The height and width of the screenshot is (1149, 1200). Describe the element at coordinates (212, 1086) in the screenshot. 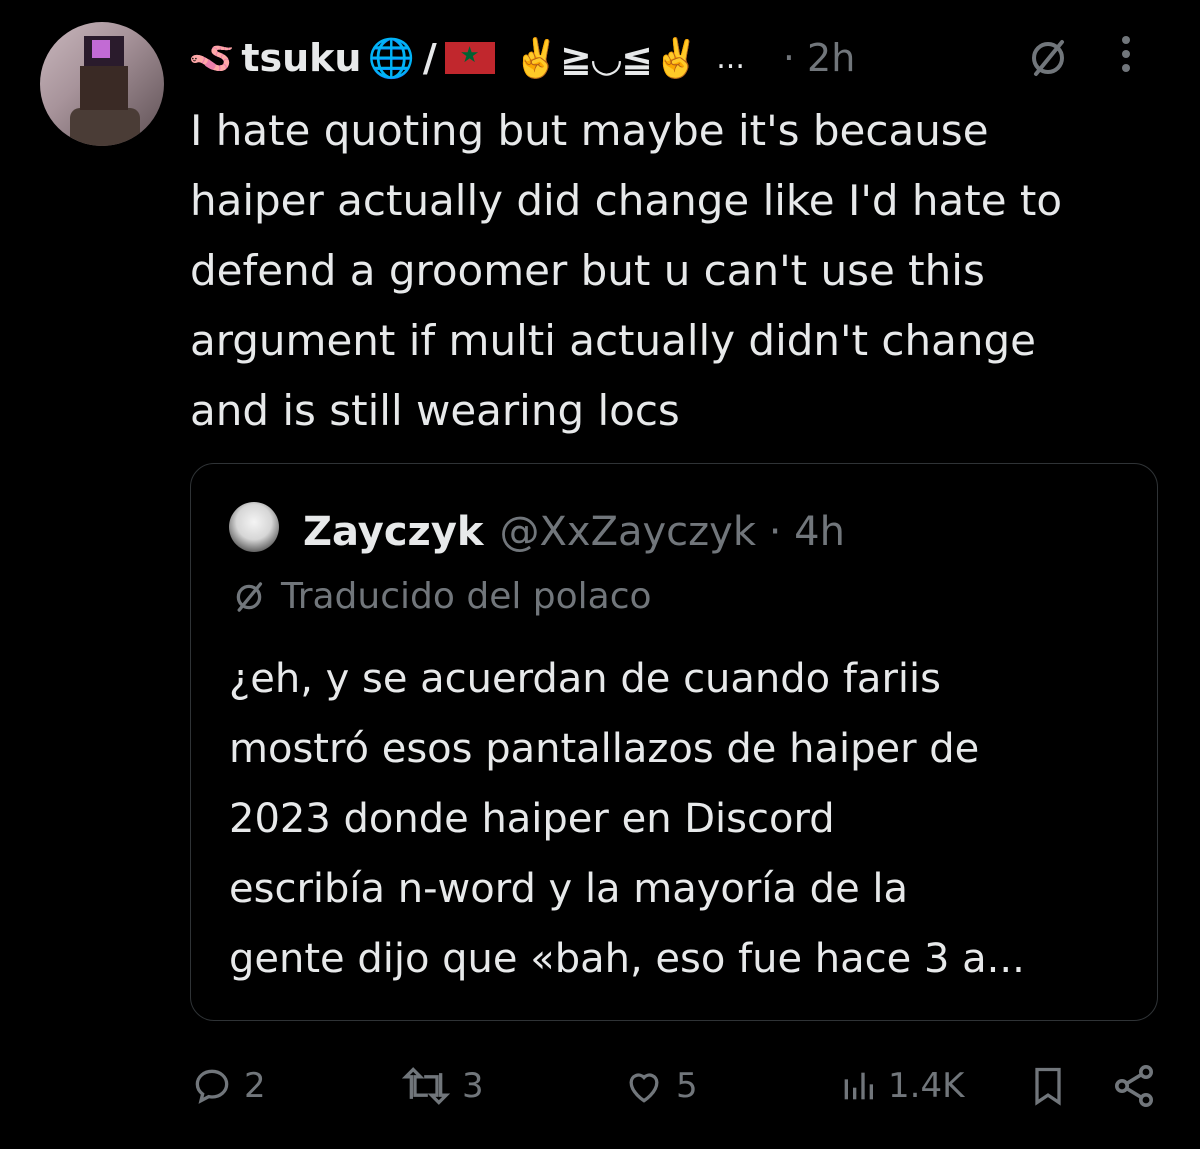

I see `reply-icon` at that location.